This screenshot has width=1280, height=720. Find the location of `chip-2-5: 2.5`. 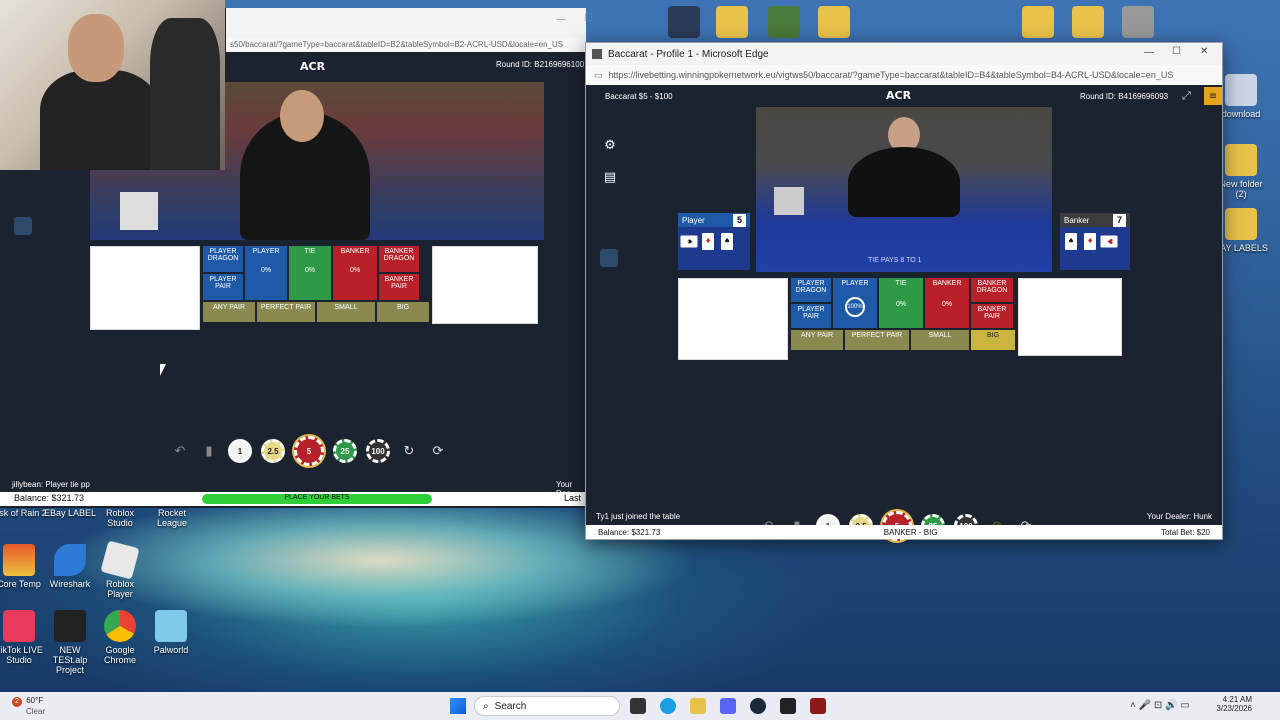

chip-2-5: 2.5 is located at coordinates (273, 451).